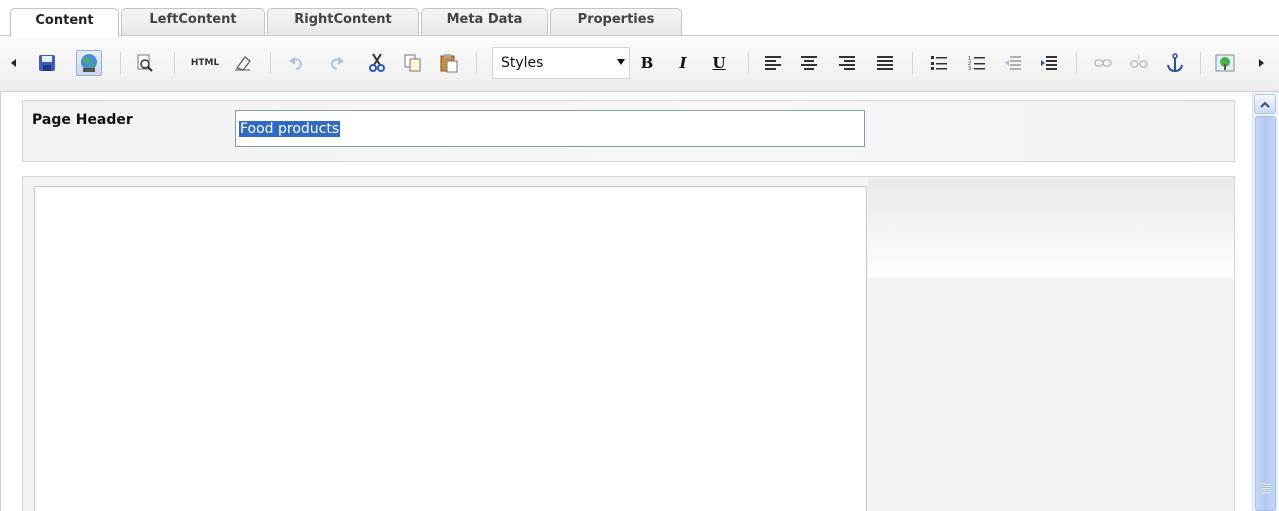 Image resolution: width=1279 pixels, height=511 pixels. Describe the element at coordinates (1049, 63) in the screenshot. I see `indent-icon` at that location.